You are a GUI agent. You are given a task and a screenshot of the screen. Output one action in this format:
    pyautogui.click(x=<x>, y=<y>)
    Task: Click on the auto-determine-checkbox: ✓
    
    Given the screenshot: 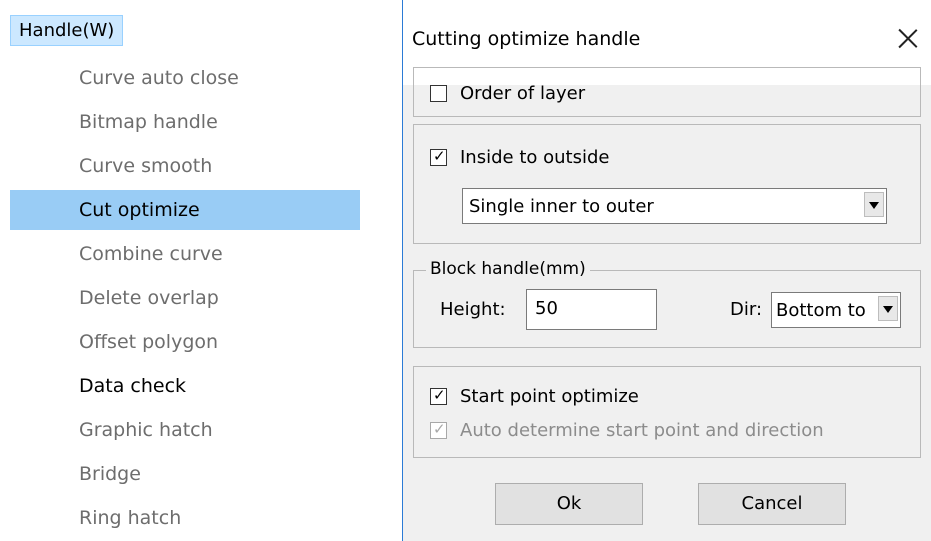 What is the action you would take?
    pyautogui.click(x=438, y=429)
    